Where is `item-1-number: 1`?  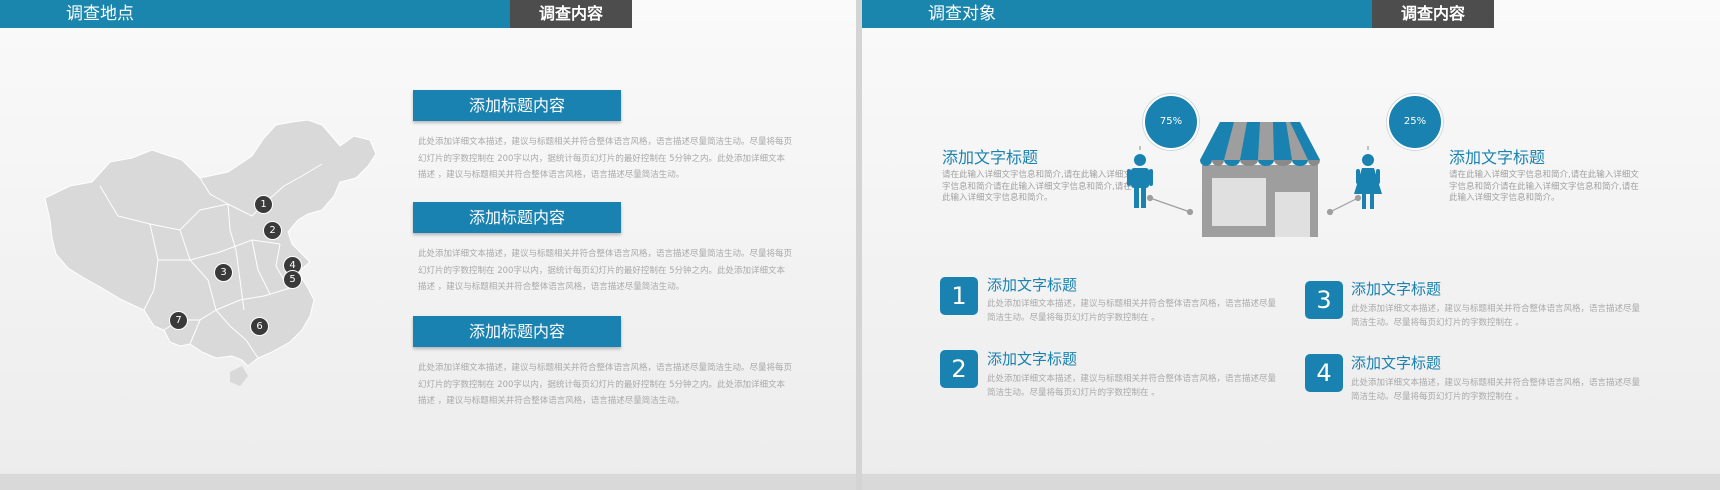
item-1-number: 1 is located at coordinates (959, 296).